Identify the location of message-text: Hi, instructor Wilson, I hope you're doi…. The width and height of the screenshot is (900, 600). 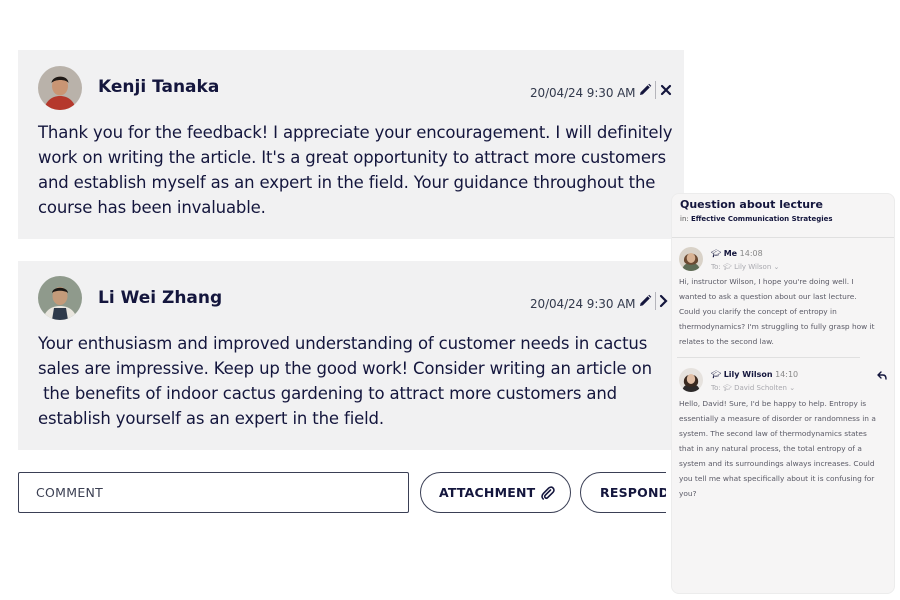
(777, 311).